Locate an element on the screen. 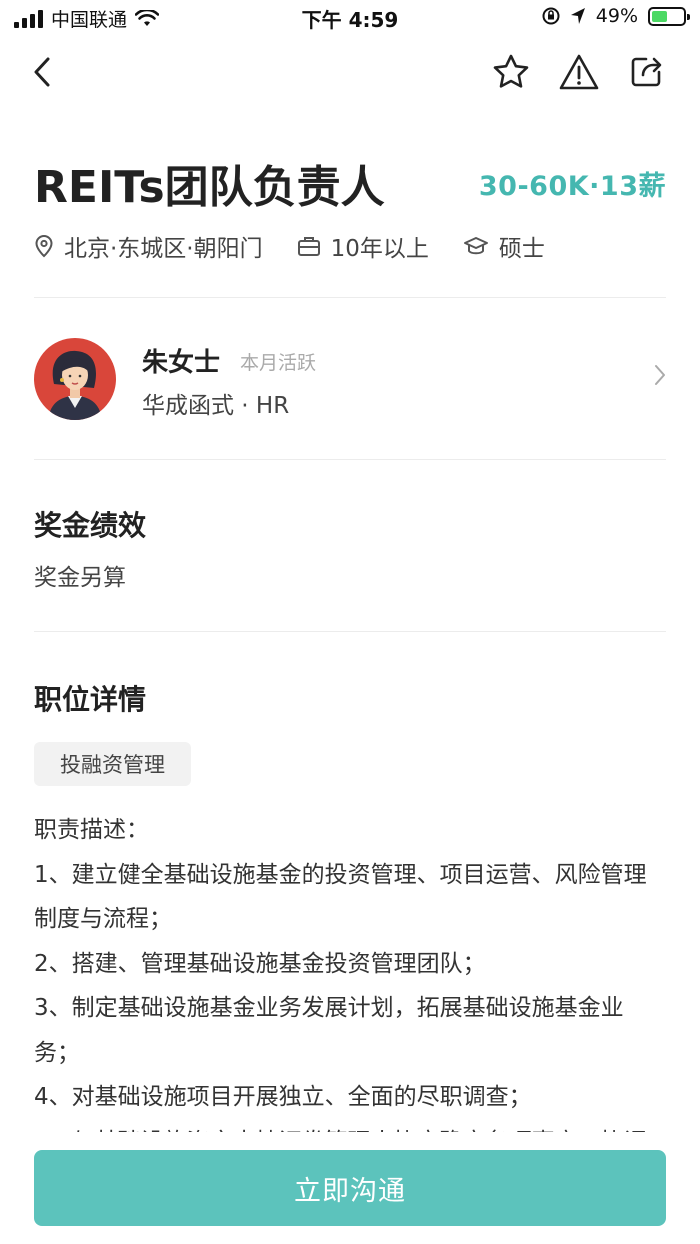  job-meta: 北京·东城区·朝阳门 10年以上 硕士 is located at coordinates (289, 246).